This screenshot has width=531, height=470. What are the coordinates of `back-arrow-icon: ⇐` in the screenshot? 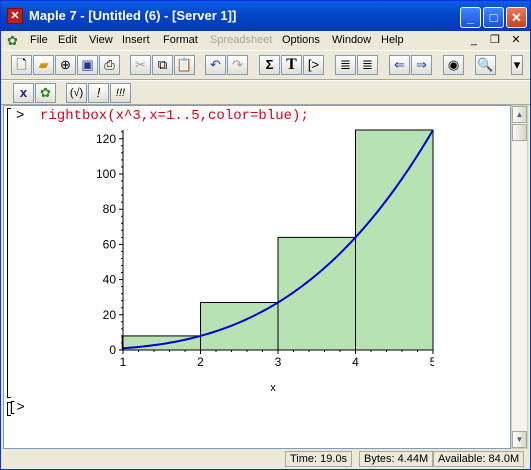 It's located at (399, 65).